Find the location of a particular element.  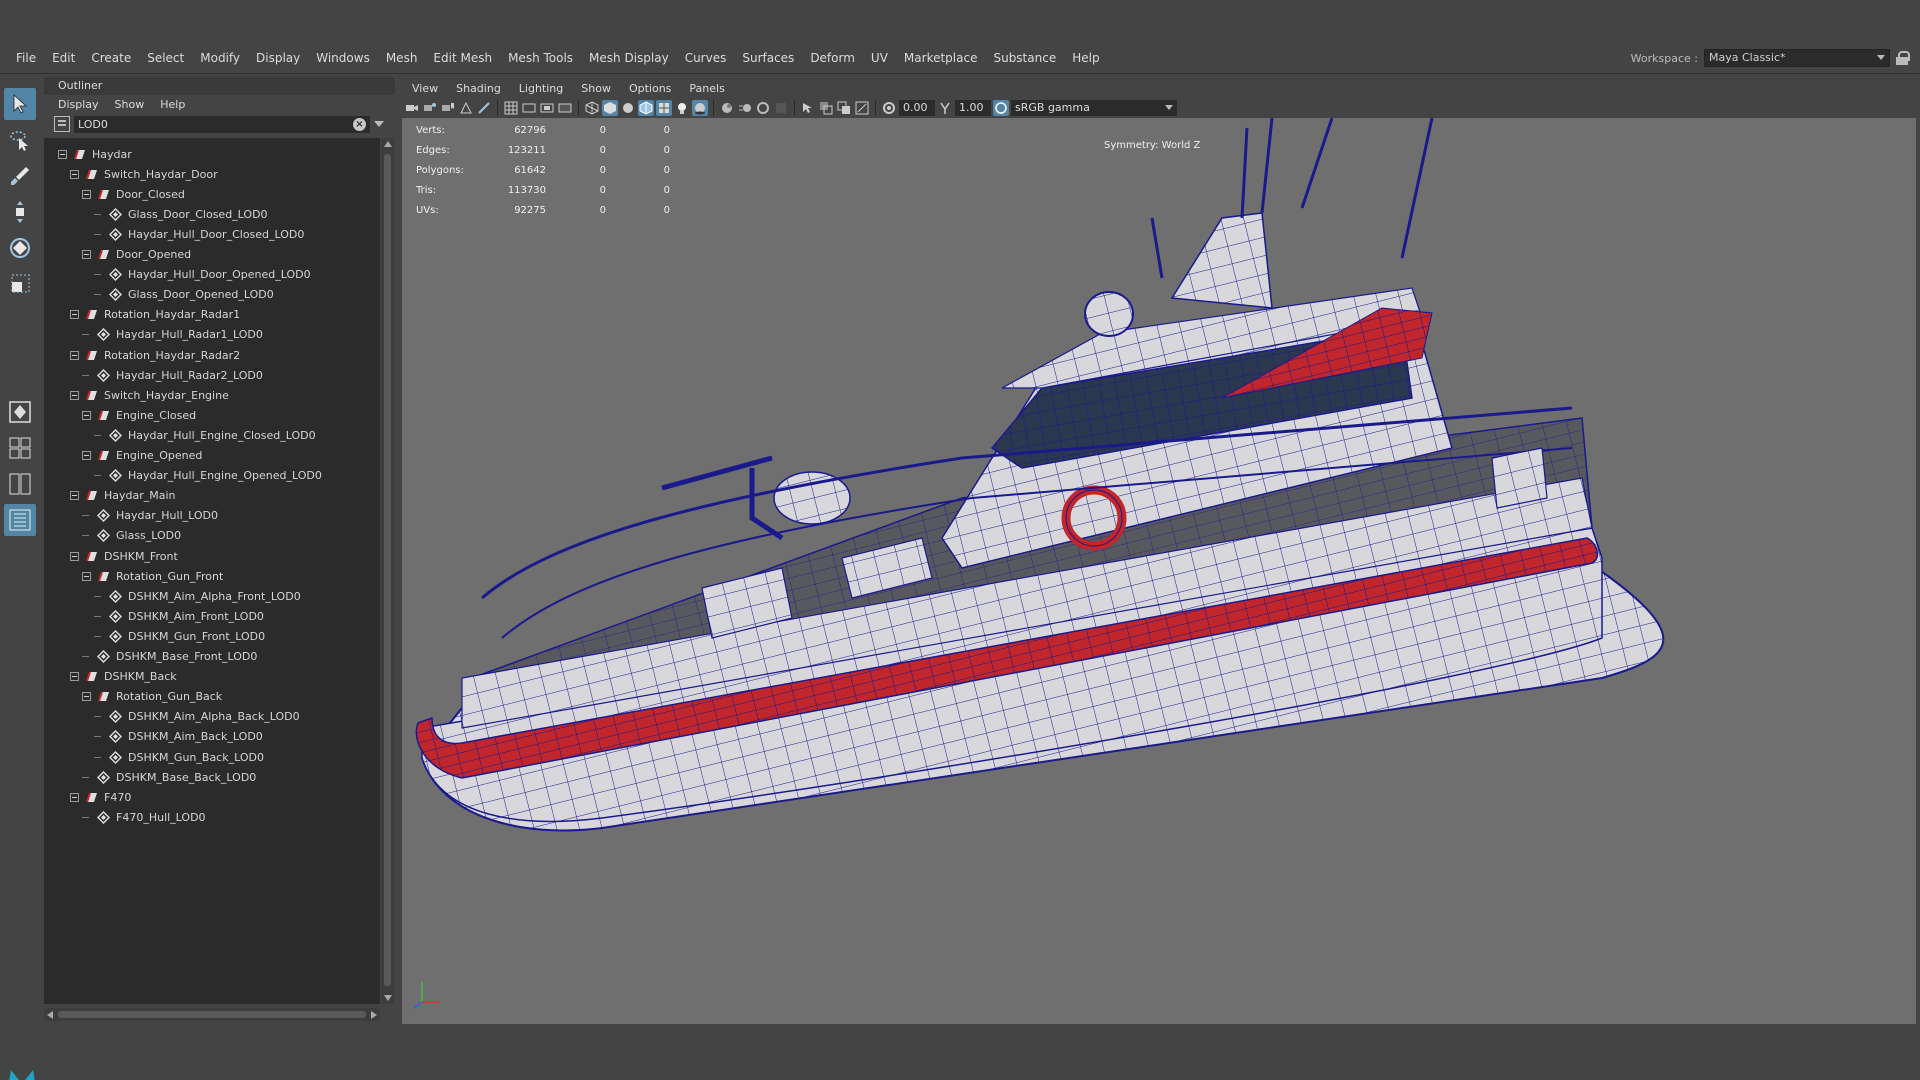

menu-create: Create is located at coordinates (111, 58).